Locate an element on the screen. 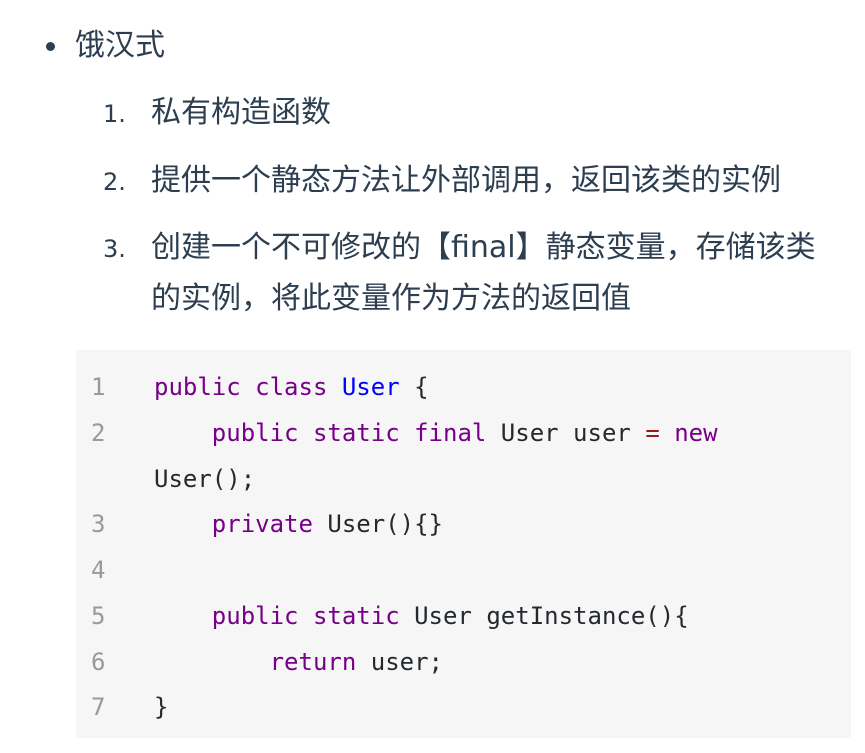 This screenshot has height=753, width=865. code-keyword: private is located at coordinates (262, 524).